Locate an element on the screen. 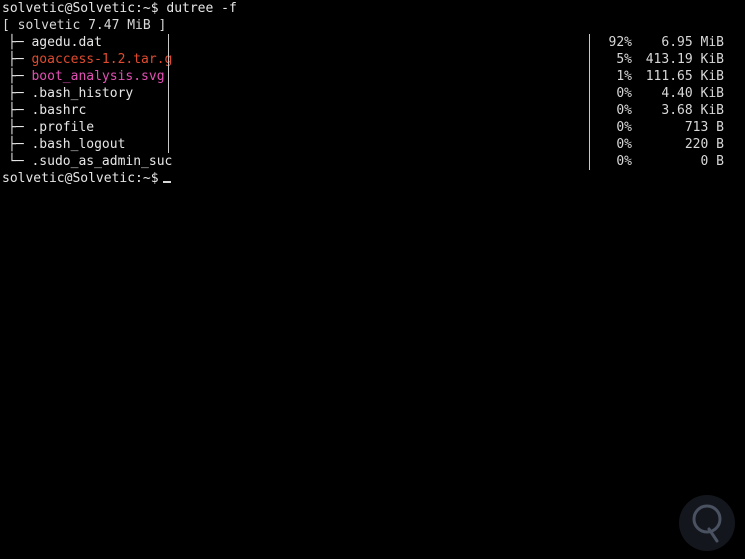 The height and width of the screenshot is (559, 745). percent-value: 5% is located at coordinates (624, 59).